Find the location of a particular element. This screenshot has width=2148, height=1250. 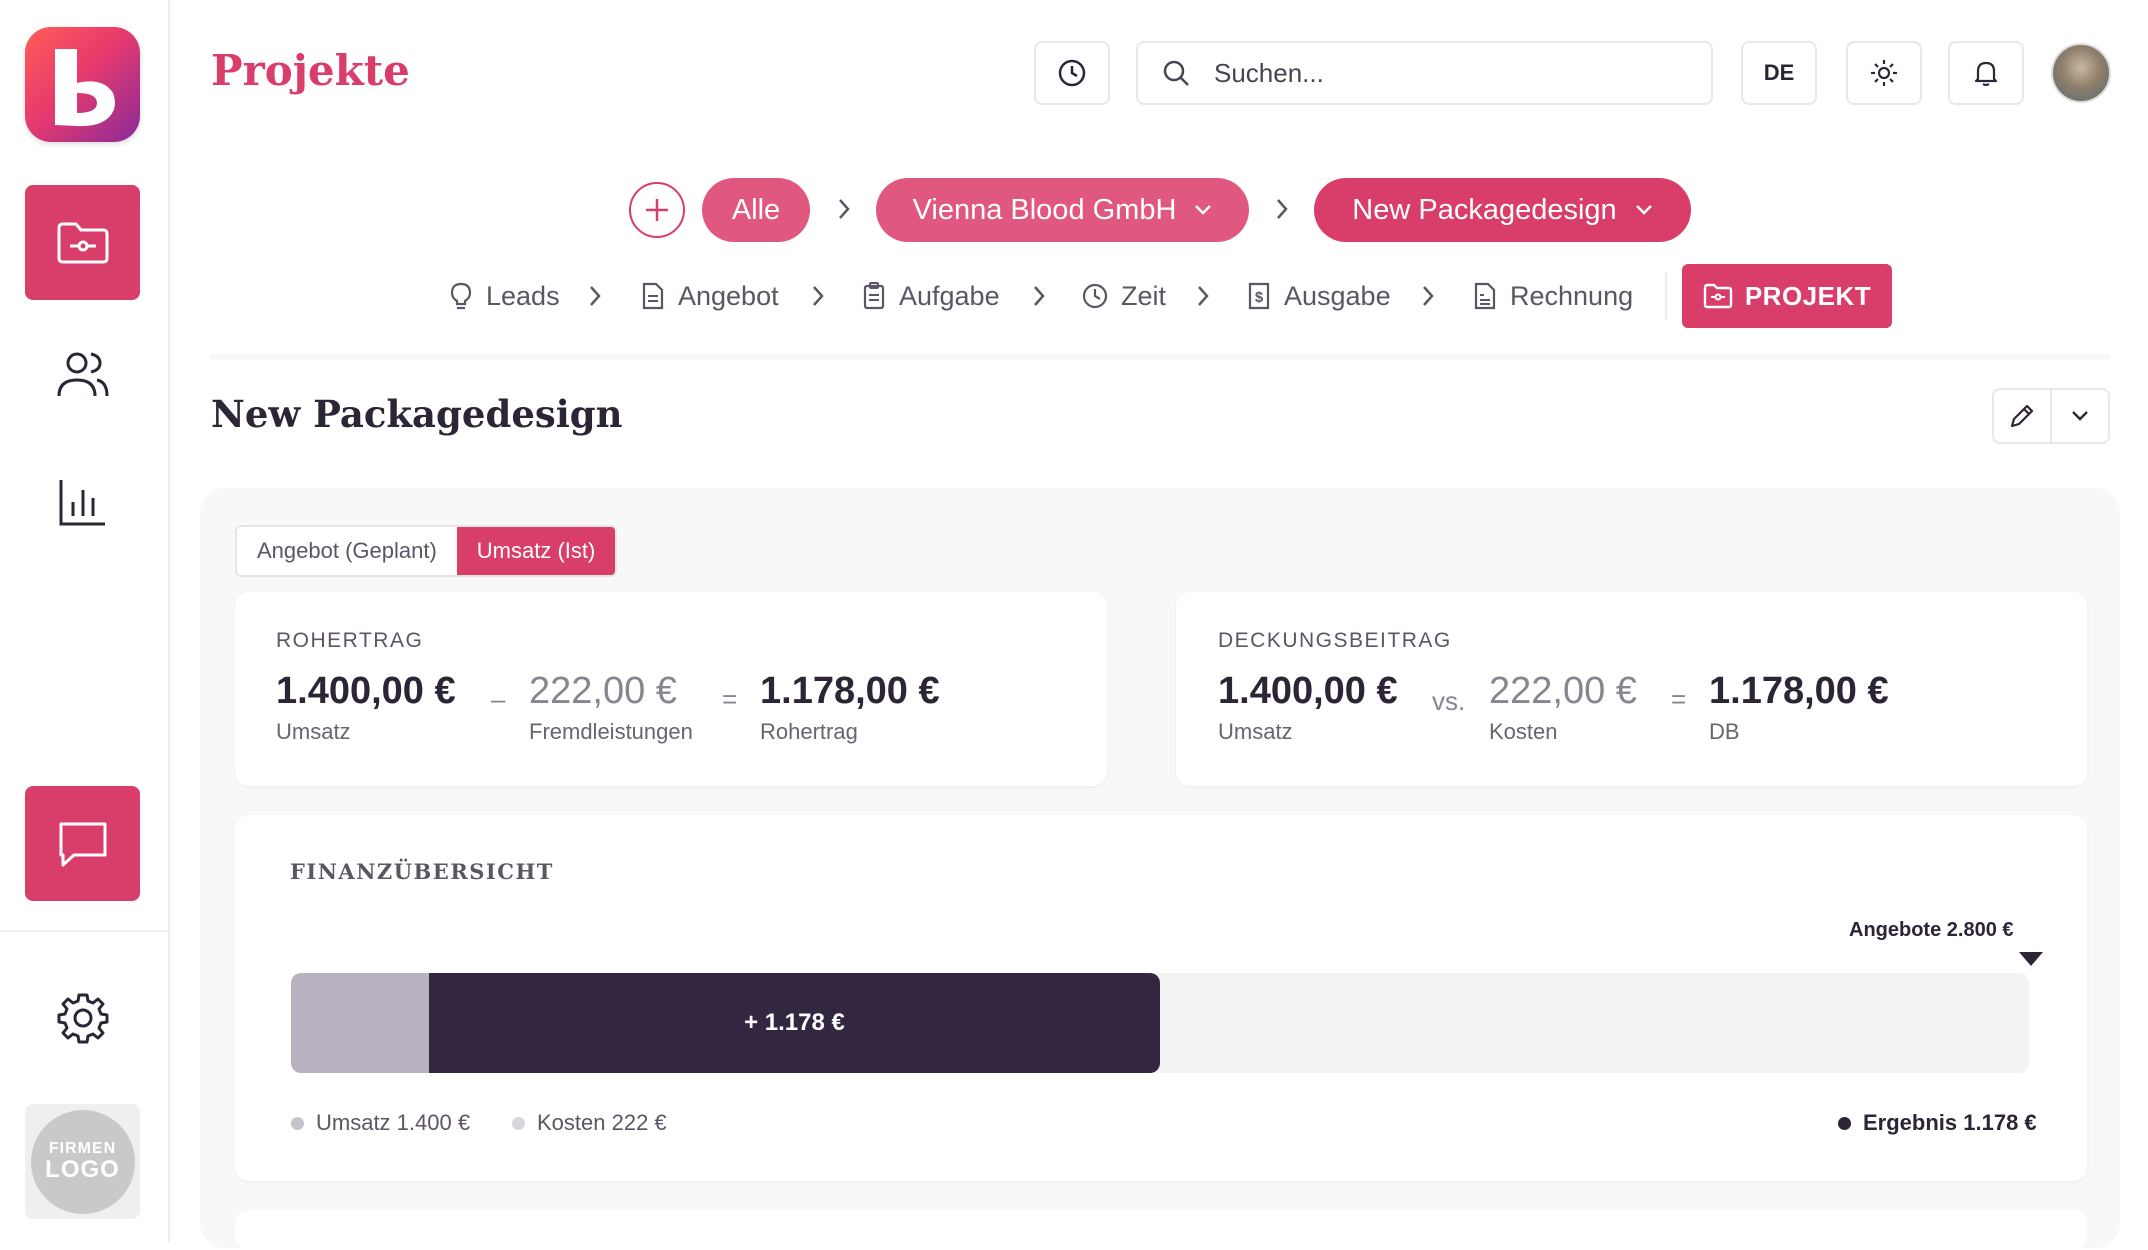

sidebar-item-chat is located at coordinates (82, 843).